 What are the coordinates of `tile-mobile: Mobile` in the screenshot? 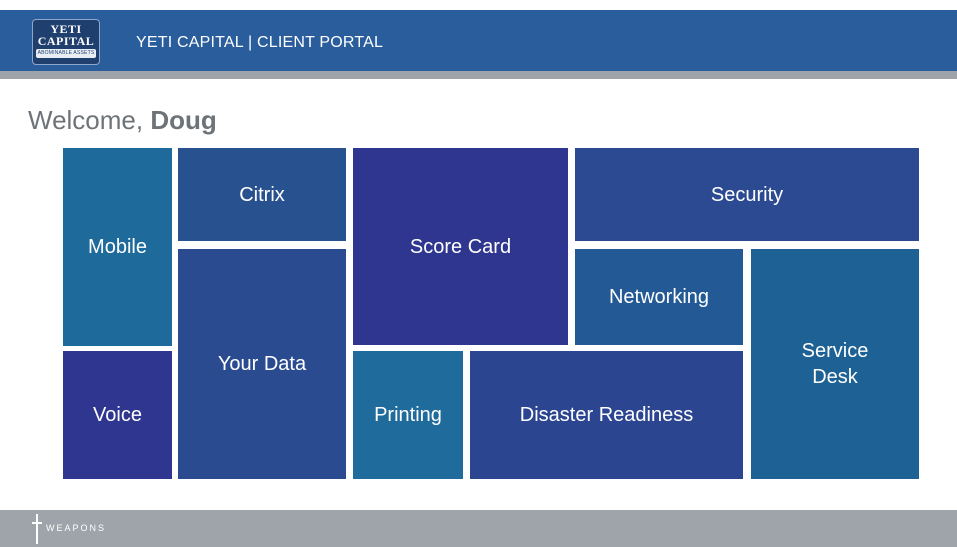 It's located at (117, 247).